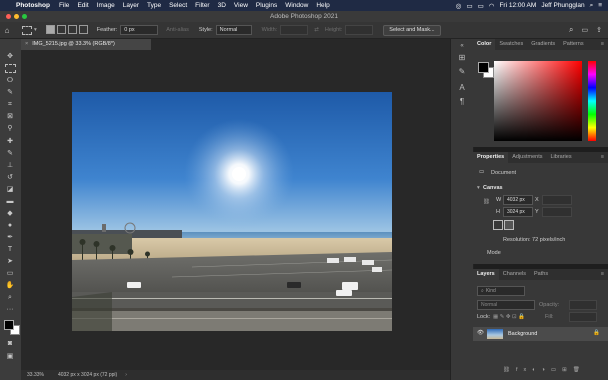  Describe the element at coordinates (27, 30) in the screenshot. I see `marquee-preset-icon` at that location.